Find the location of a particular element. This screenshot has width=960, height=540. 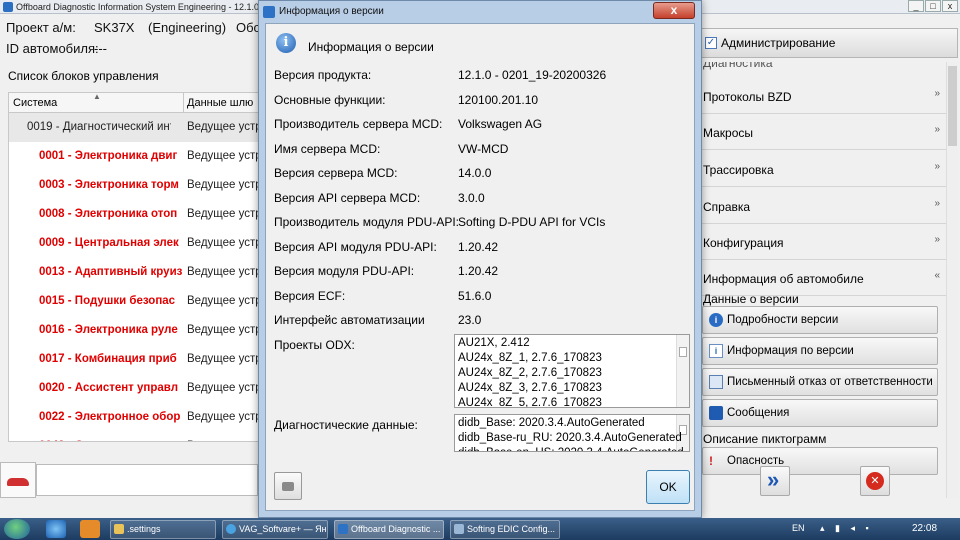

list-item: didb_Base-en_US: 2020.3.4.AutoGenerated is located at coordinates (571, 449).